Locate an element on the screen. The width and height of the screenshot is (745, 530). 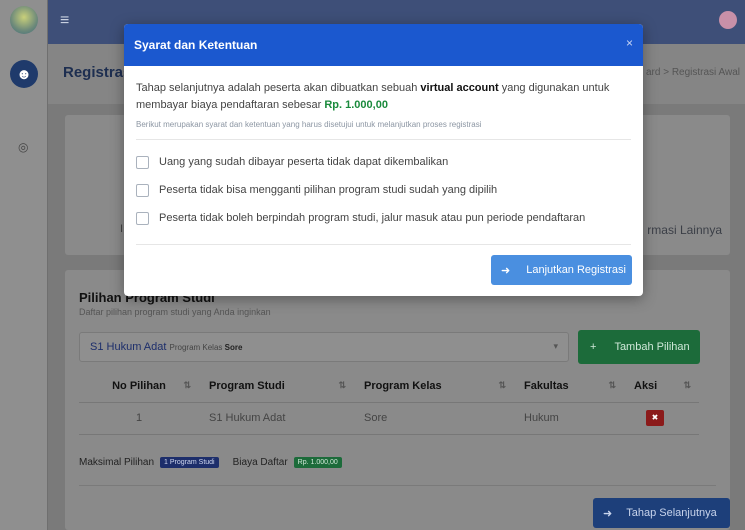
cell-kelas: Sore is located at coordinates (434, 418).